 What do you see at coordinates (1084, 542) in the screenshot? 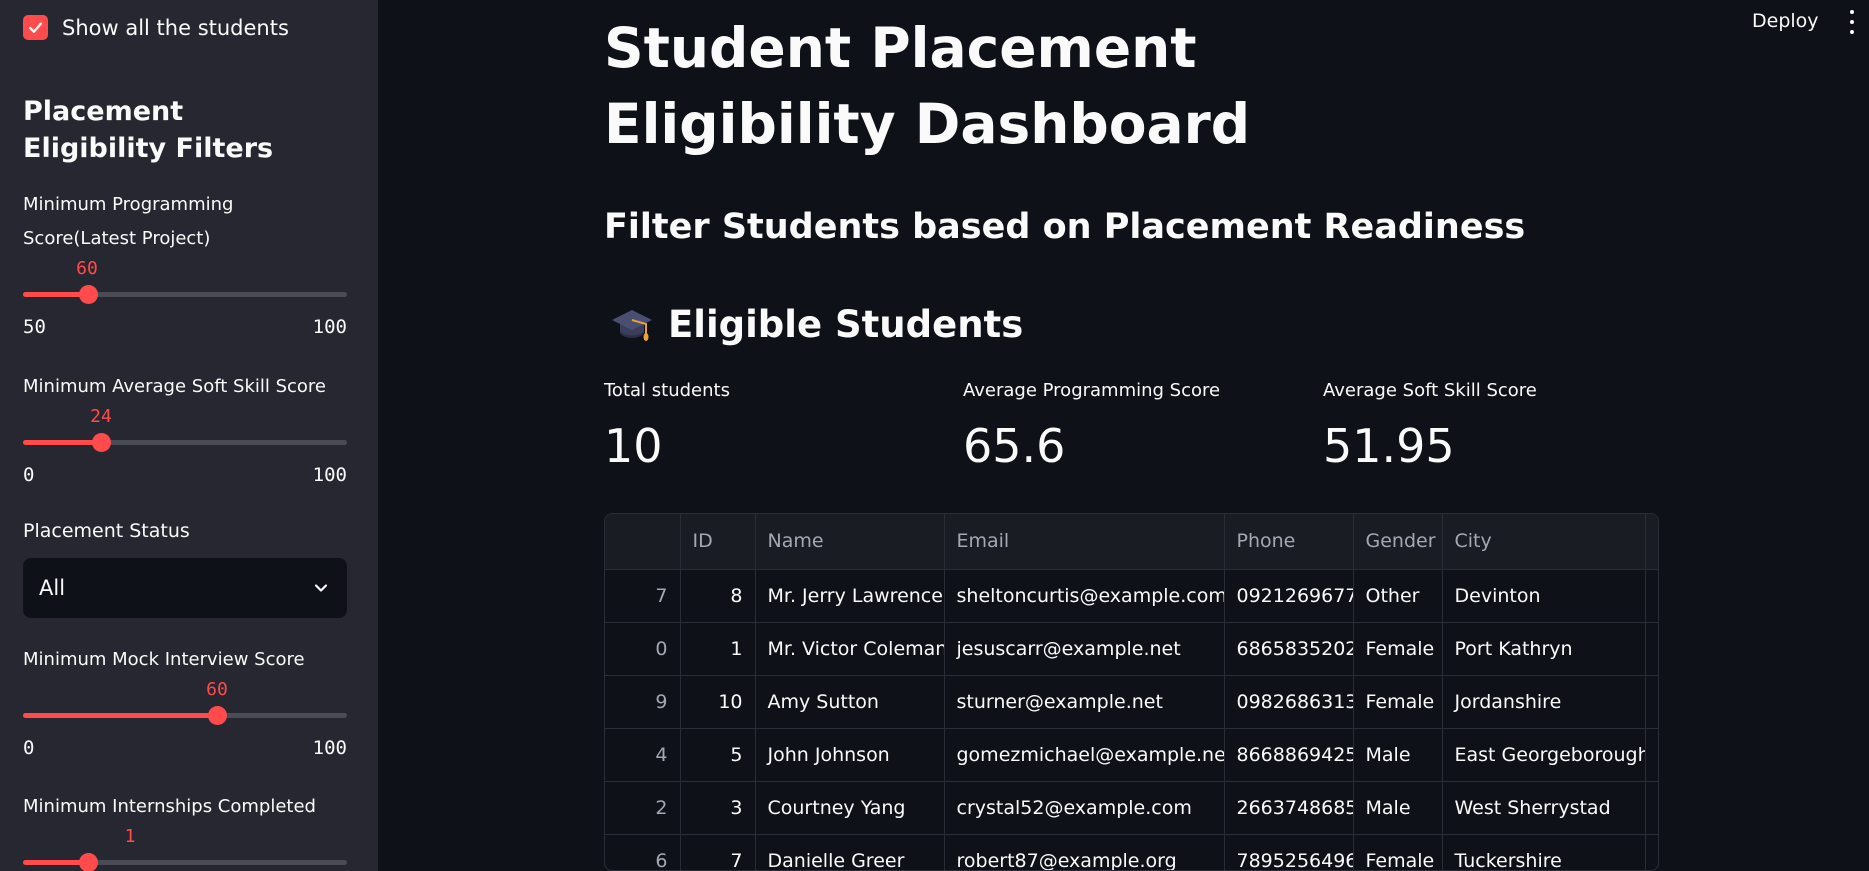
I see `column-header-email: Email` at bounding box center [1084, 542].